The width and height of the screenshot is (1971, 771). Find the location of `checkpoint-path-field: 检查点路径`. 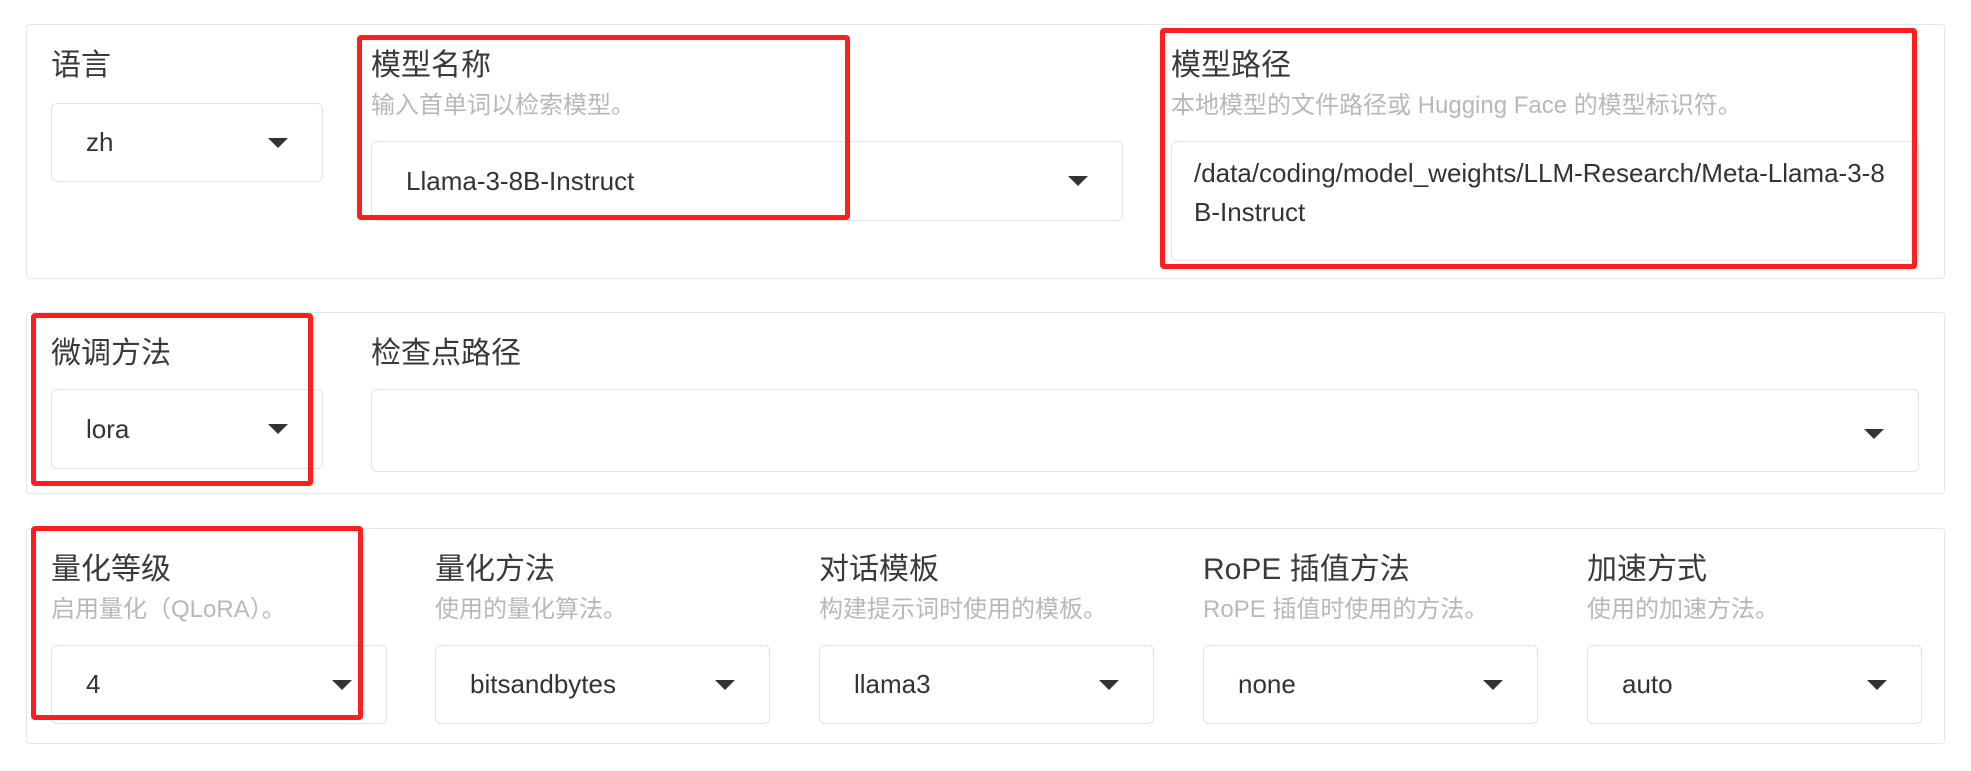

checkpoint-path-field: 检查点路径 is located at coordinates (446, 354).